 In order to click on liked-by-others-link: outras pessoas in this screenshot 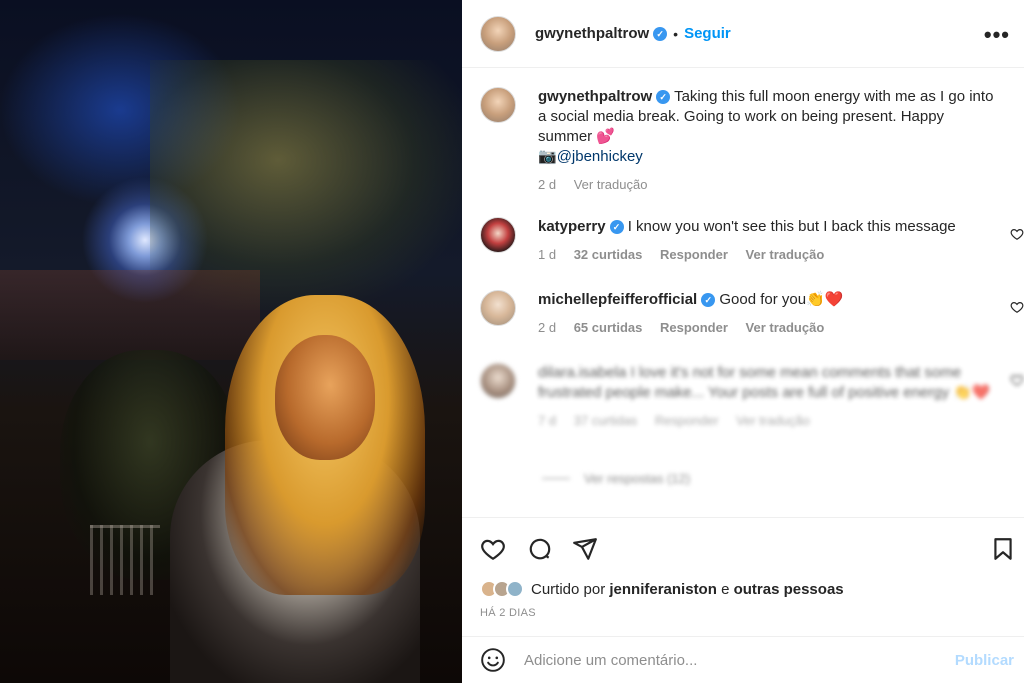, I will do `click(789, 589)`.